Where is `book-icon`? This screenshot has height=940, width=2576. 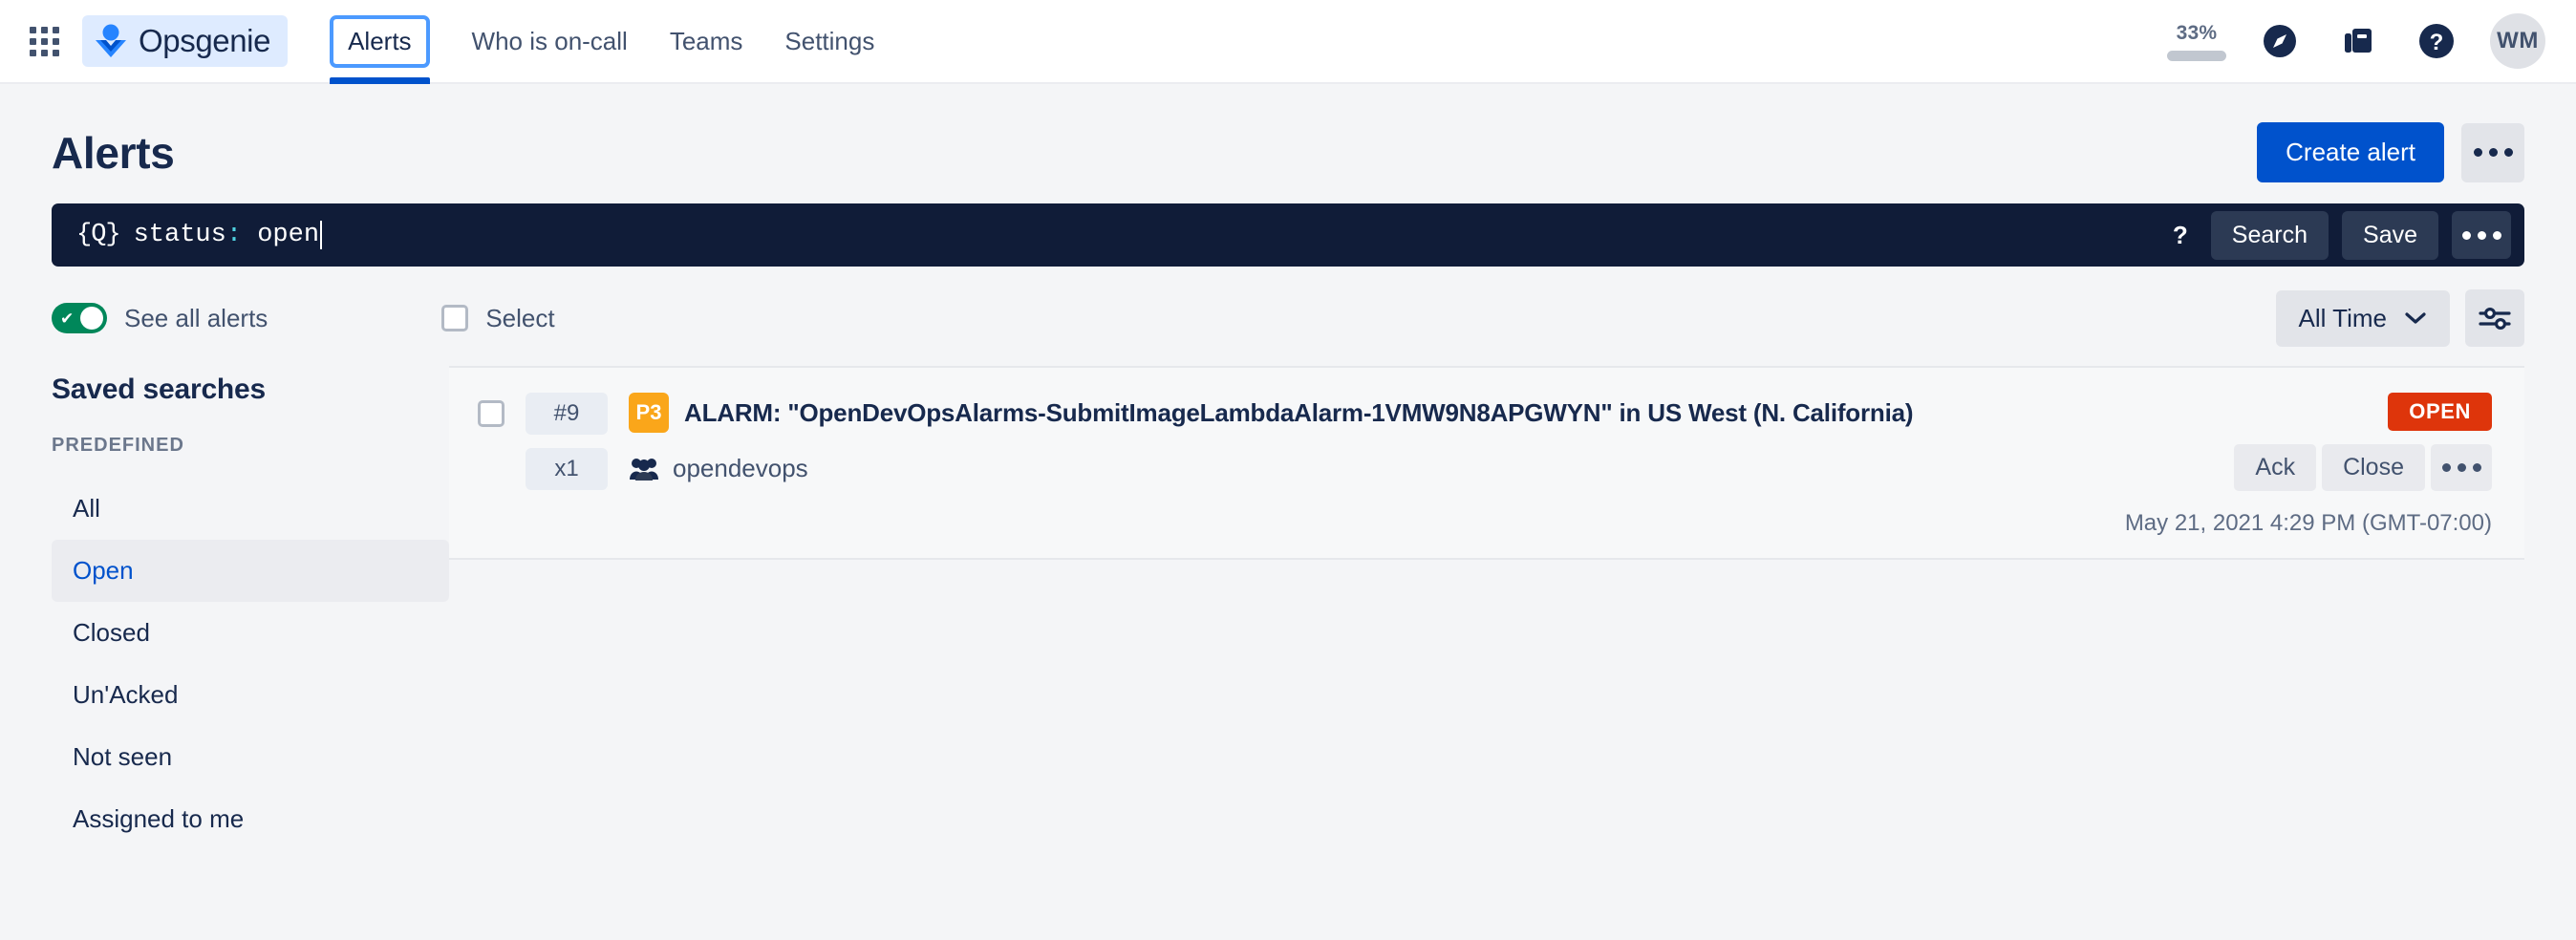 book-icon is located at coordinates (2358, 41).